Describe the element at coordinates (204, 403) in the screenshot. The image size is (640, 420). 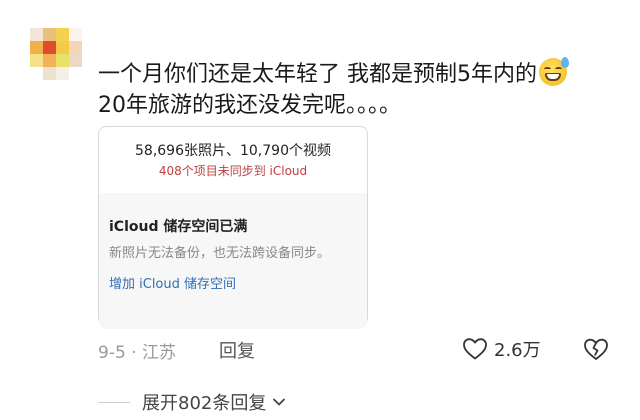
I see `expand-replies-label: 展开802条回复` at that location.